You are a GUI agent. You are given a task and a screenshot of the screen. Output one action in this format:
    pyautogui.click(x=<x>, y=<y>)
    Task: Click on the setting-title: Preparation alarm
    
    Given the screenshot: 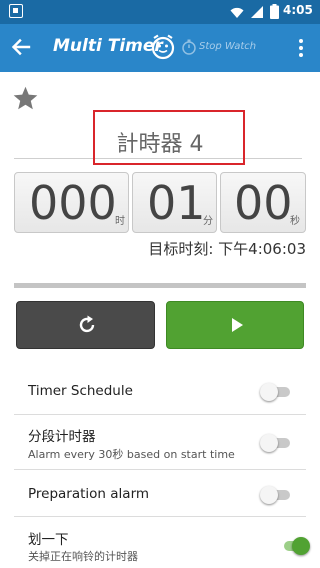 What is the action you would take?
    pyautogui.click(x=89, y=494)
    